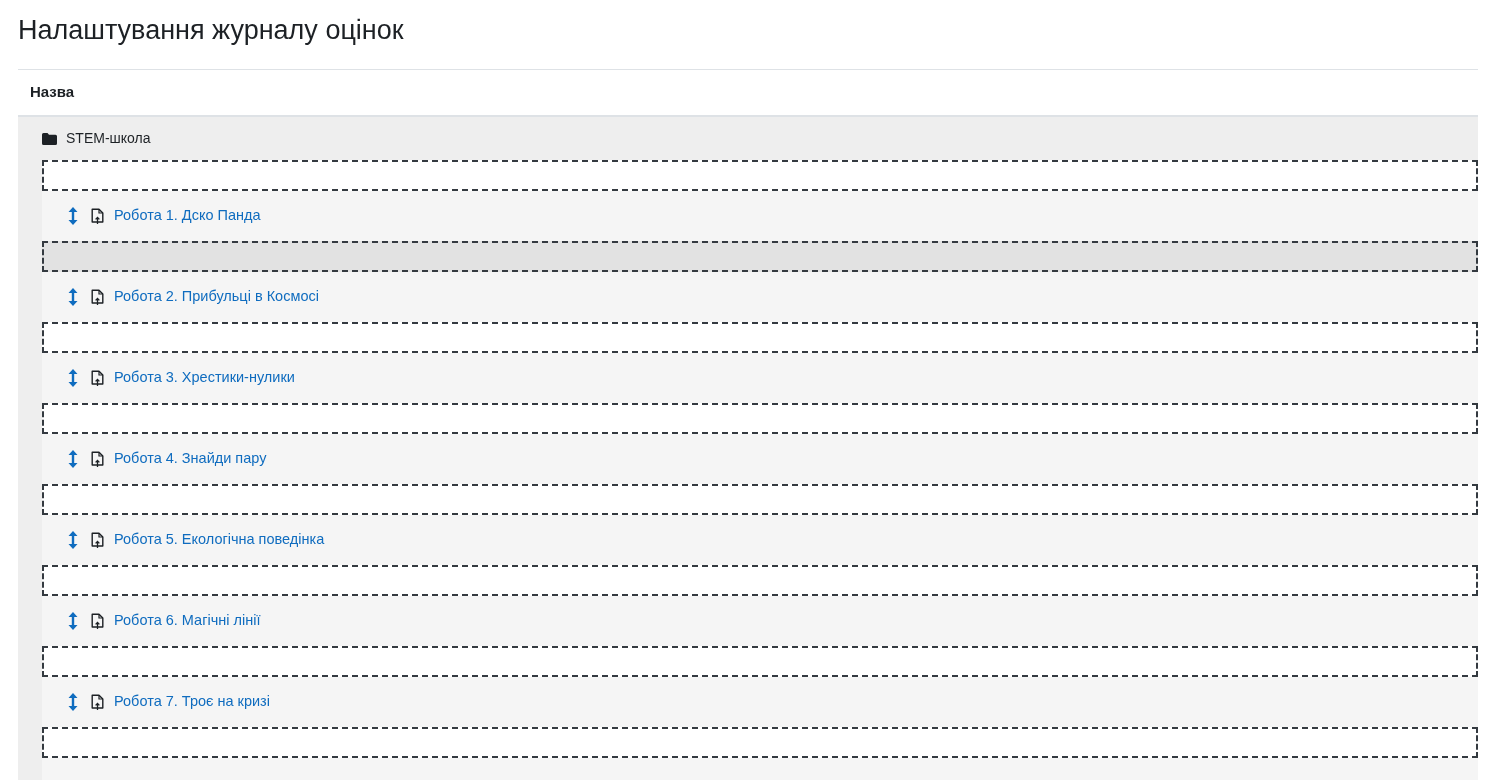  I want to click on grade-item-link: Робота 5. Екологічна поведінка, so click(219, 540).